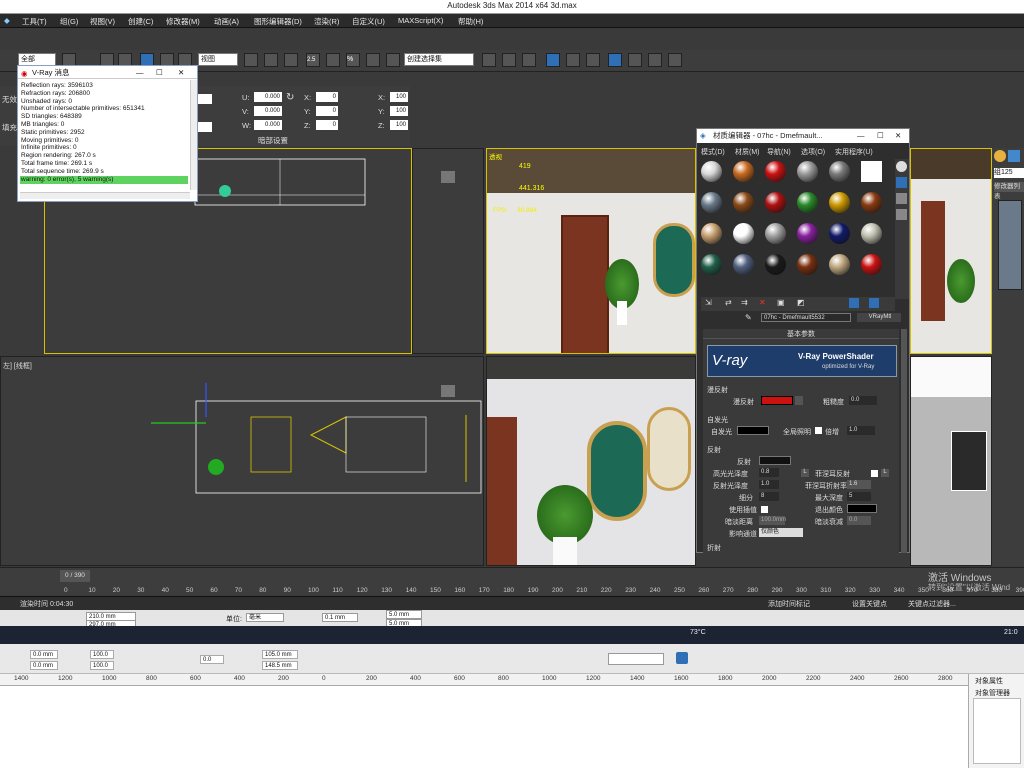  I want to click on maximize-icon: ☐, so click(159, 72).